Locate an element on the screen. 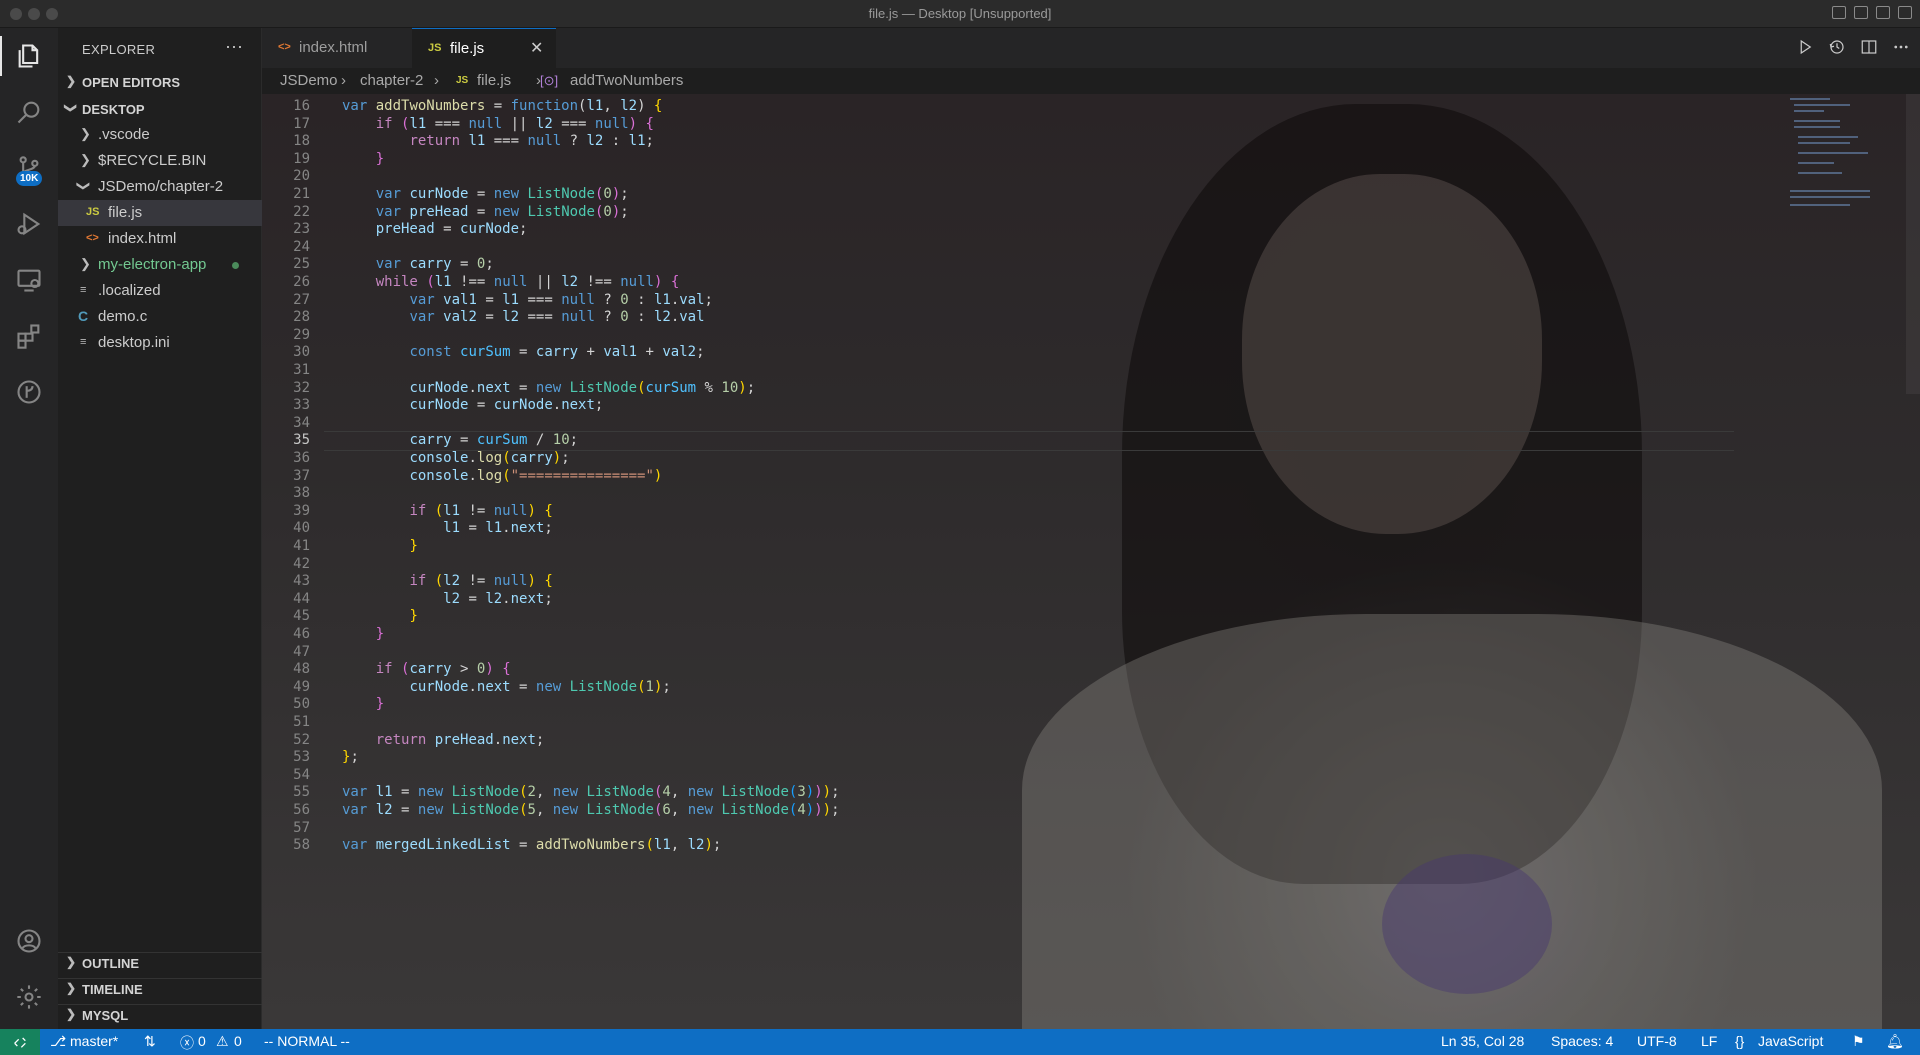  notifications-bell-icon: 🔔︎ is located at coordinates (1895, 1041).